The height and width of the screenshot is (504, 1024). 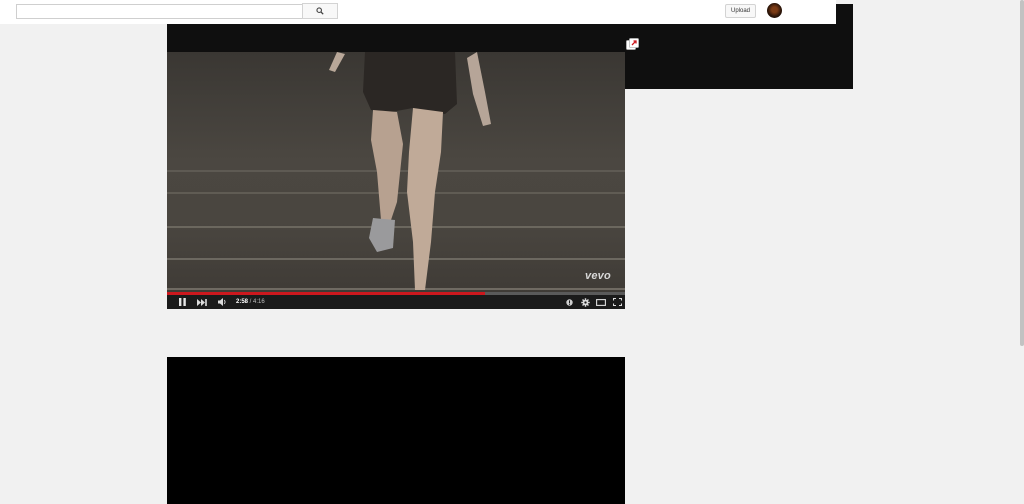 I want to click on total-time: 4:16, so click(x=259, y=302).